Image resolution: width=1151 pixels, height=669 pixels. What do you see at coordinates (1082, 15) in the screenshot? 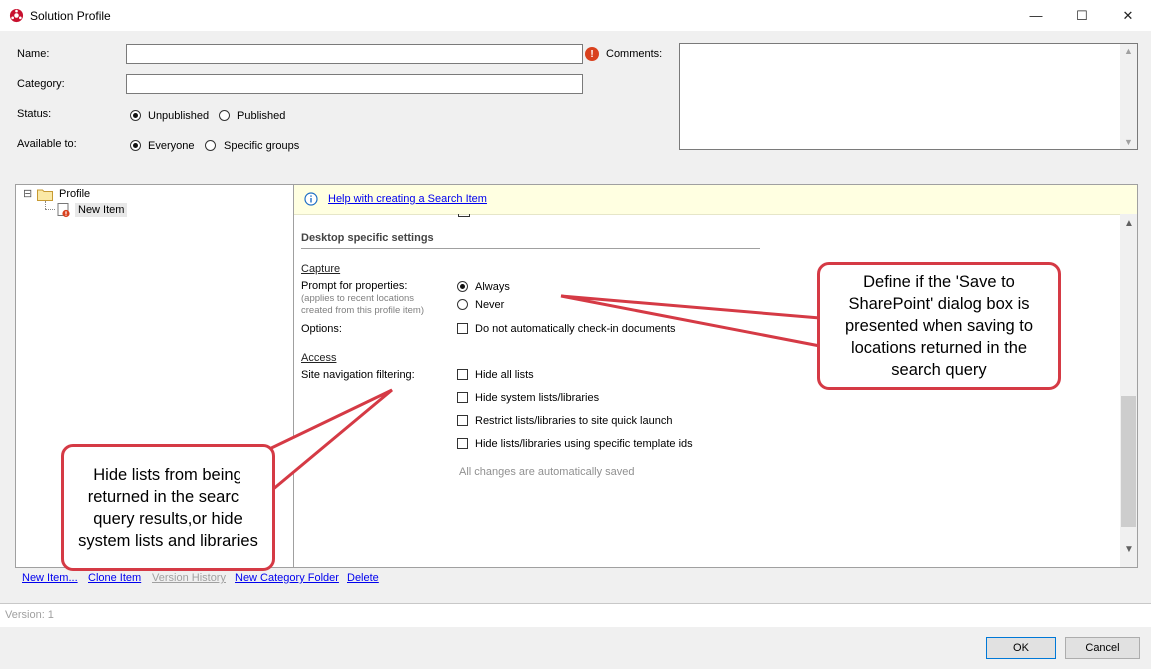
I see `maximize-button: ☐` at bounding box center [1082, 15].